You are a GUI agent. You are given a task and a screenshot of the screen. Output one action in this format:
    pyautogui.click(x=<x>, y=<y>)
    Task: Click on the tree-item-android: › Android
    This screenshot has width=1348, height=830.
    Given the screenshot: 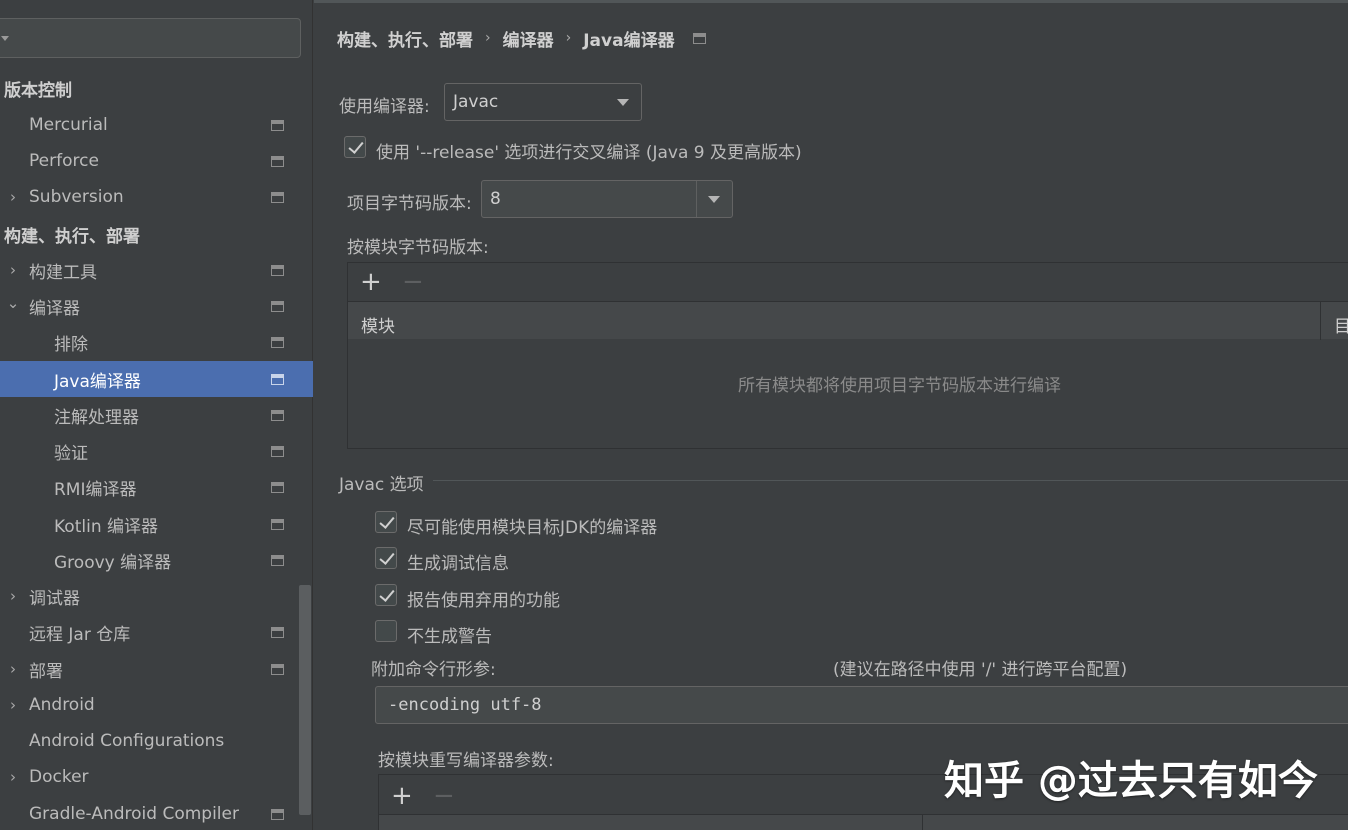 What is the action you would take?
    pyautogui.click(x=156, y=705)
    